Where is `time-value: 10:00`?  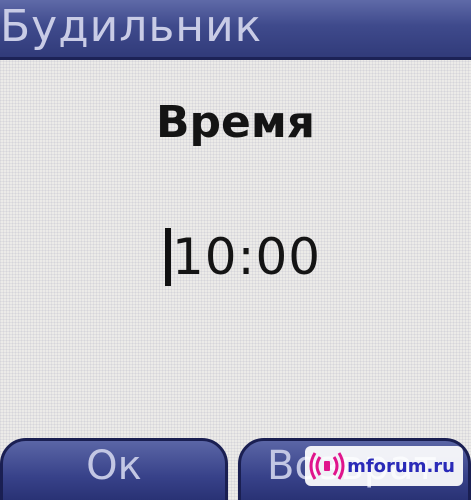 time-value: 10:00 is located at coordinates (247, 257).